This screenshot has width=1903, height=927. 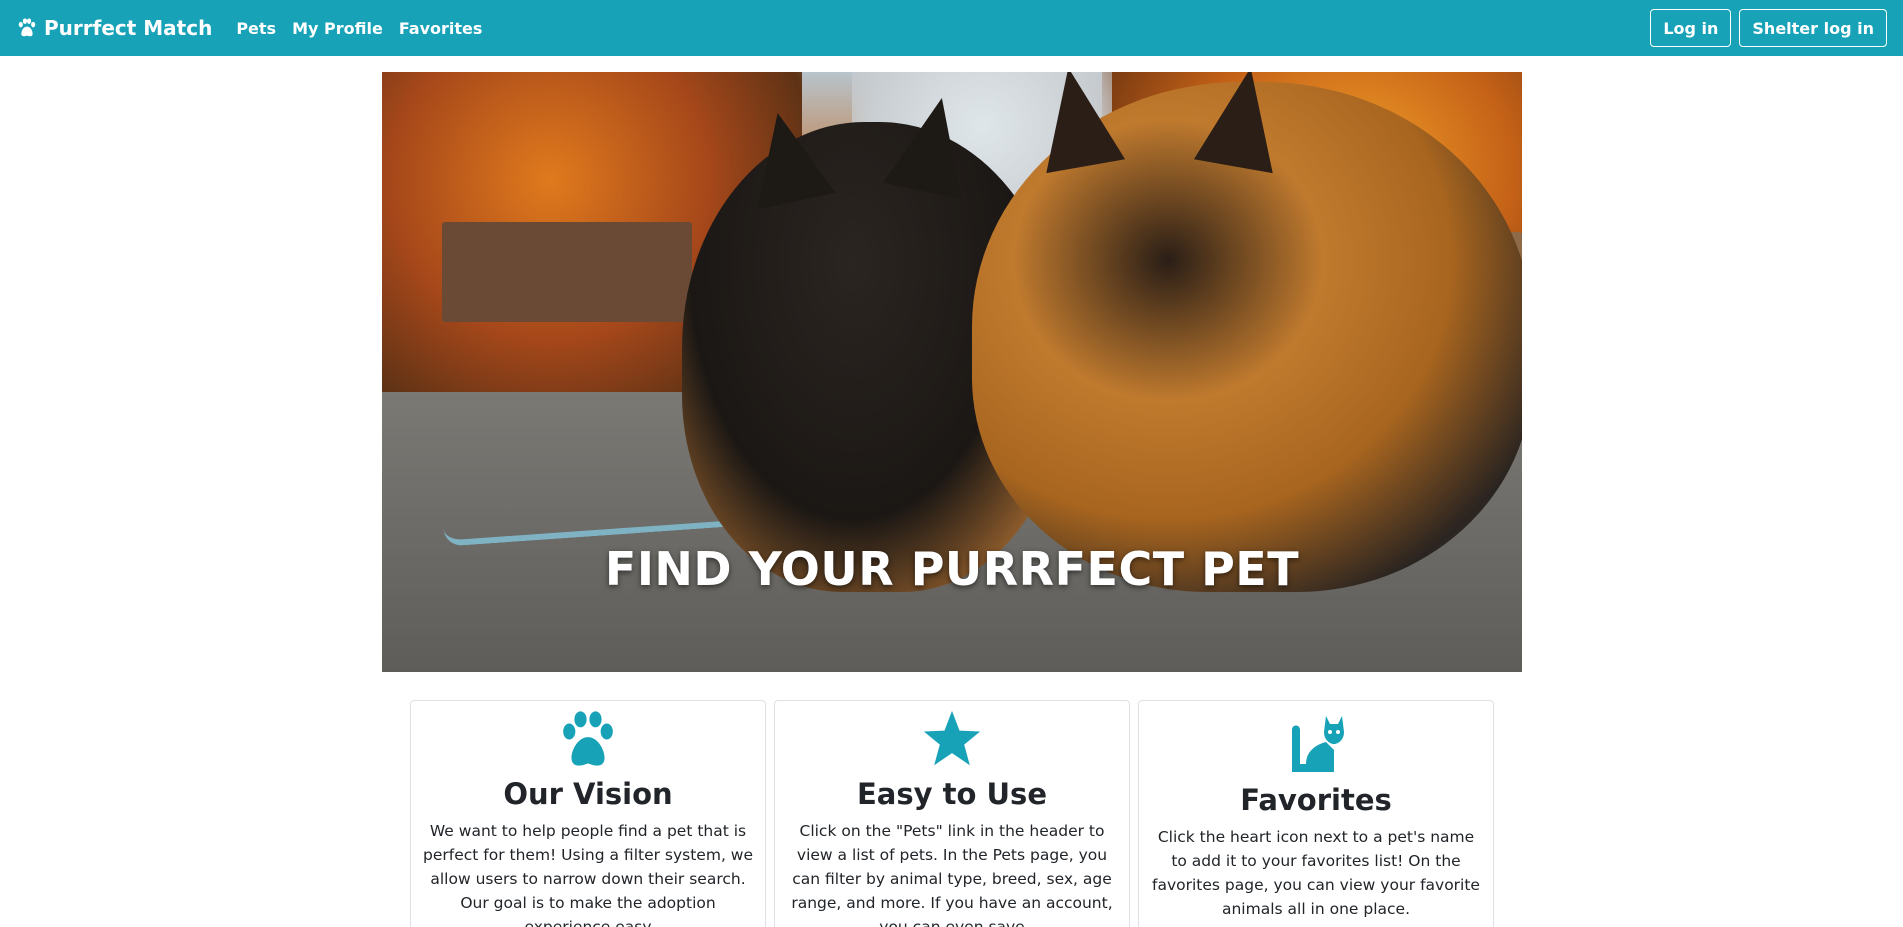 I want to click on nav-link-favorites: Favorites, so click(x=441, y=28).